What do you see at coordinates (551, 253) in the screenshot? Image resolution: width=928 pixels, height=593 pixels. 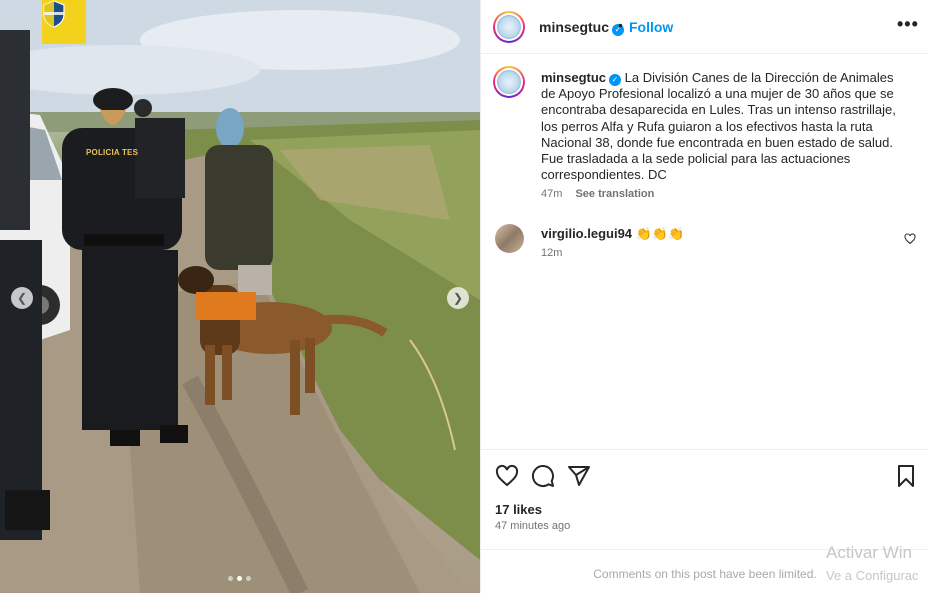 I see `comment-time: 12m` at bounding box center [551, 253].